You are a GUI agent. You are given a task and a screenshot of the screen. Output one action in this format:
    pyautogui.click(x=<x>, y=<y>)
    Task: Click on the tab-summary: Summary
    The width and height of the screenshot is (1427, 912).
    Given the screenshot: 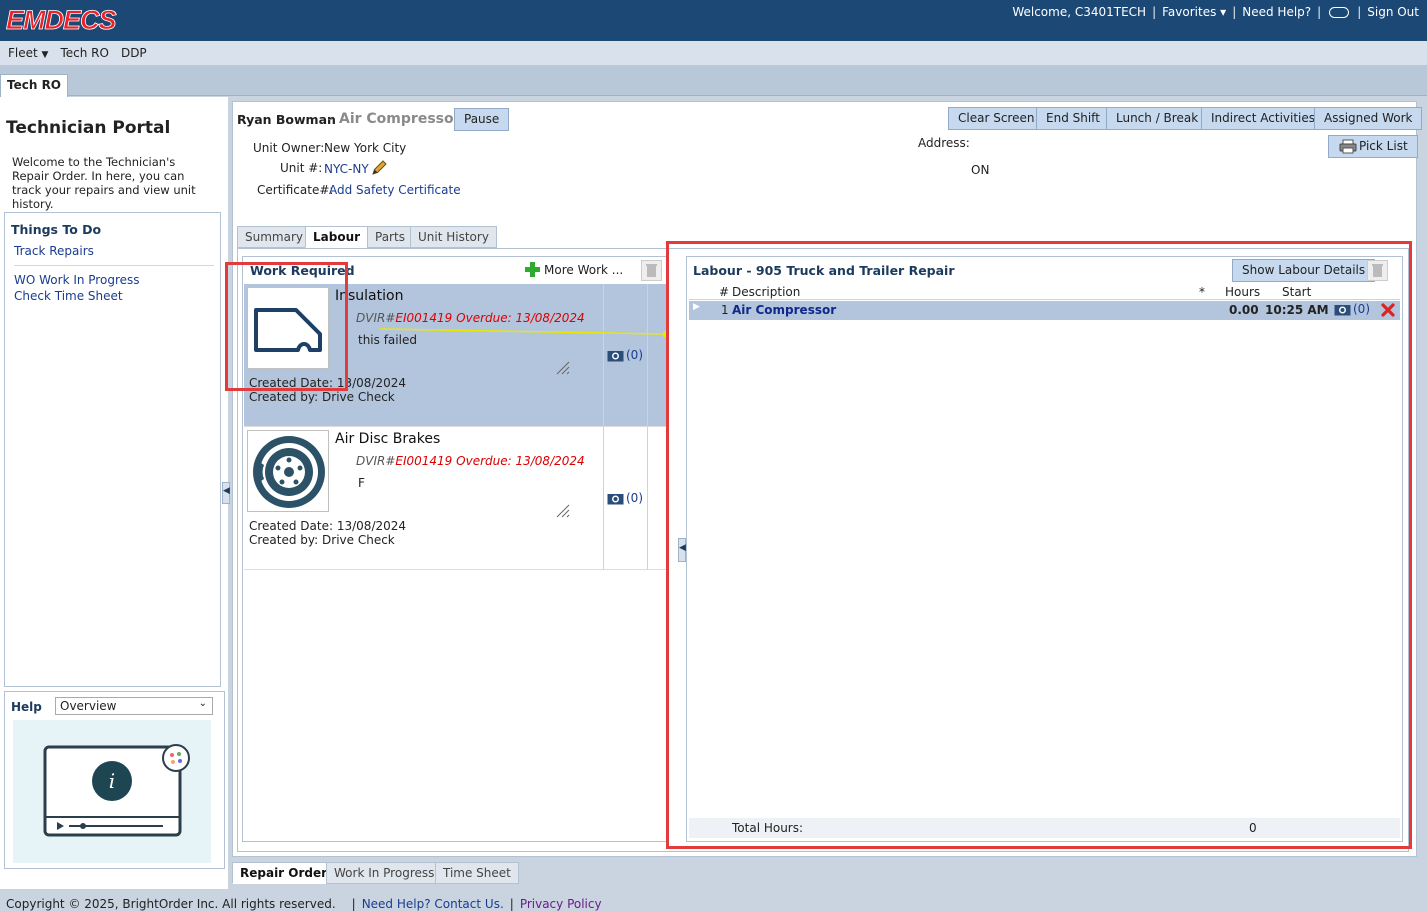 What is the action you would take?
    pyautogui.click(x=274, y=237)
    